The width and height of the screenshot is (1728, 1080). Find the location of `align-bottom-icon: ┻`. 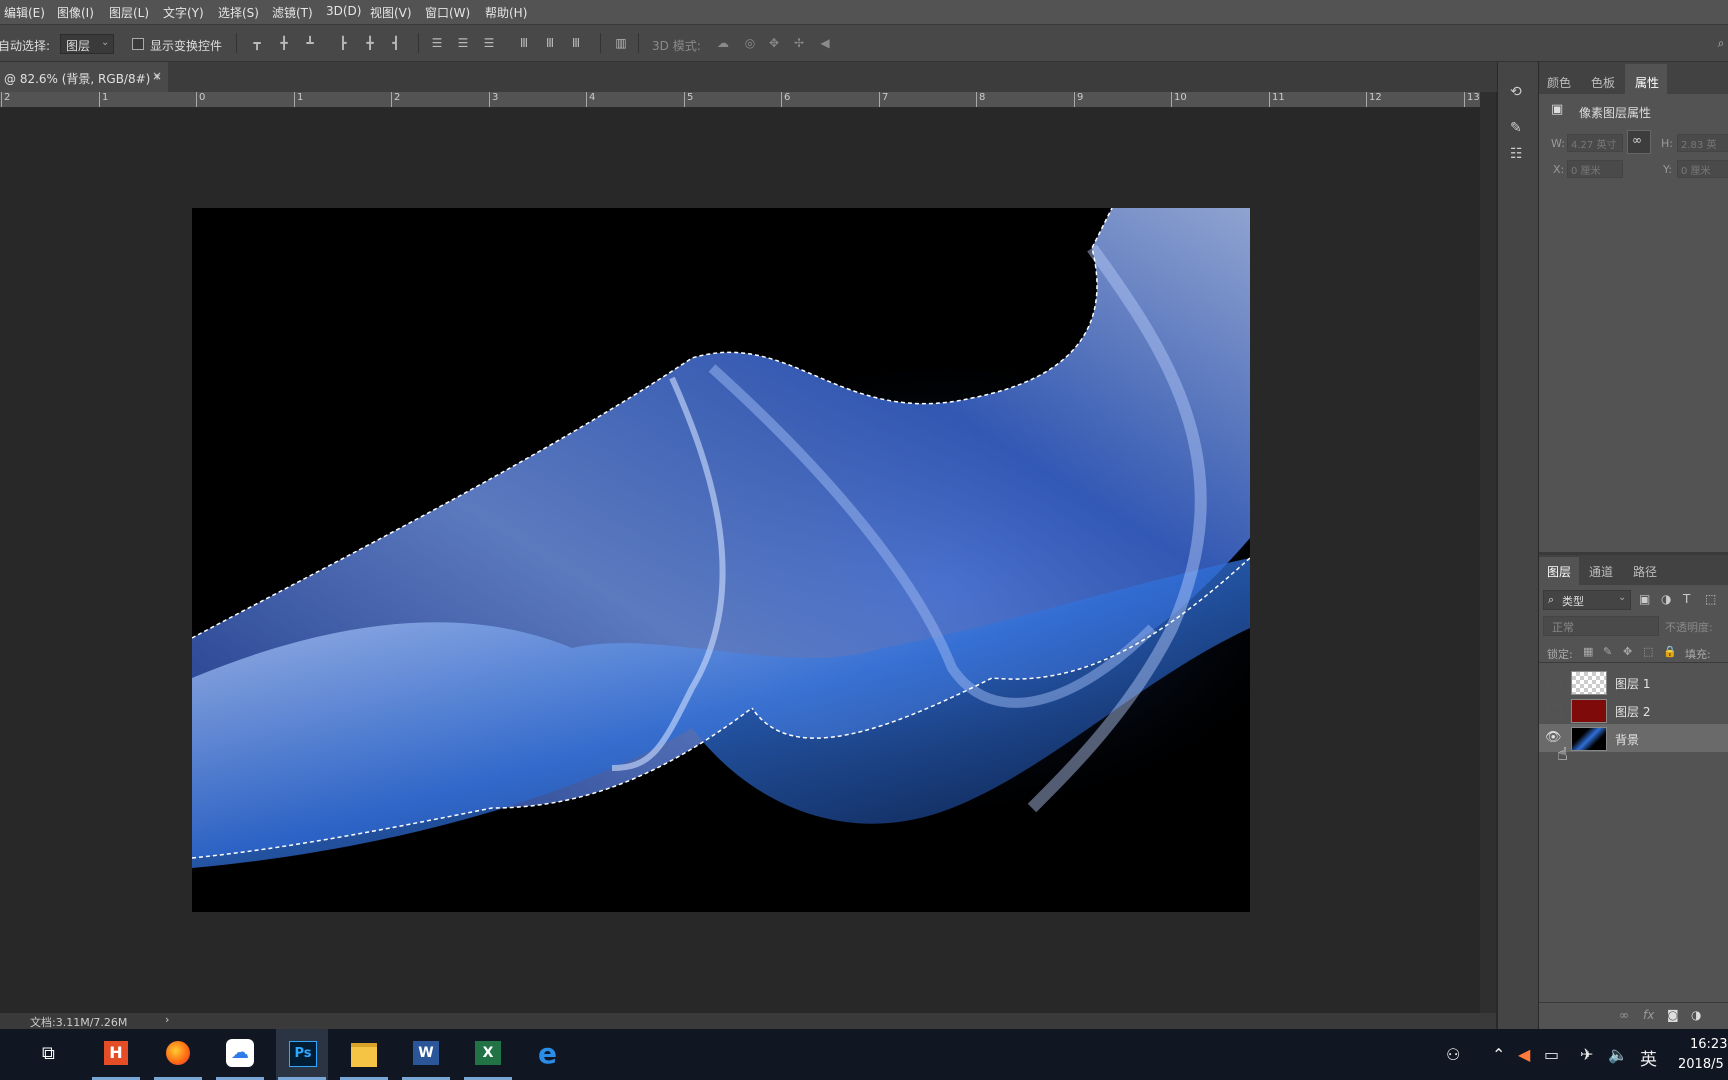

align-bottom-icon: ┻ is located at coordinates (310, 43).